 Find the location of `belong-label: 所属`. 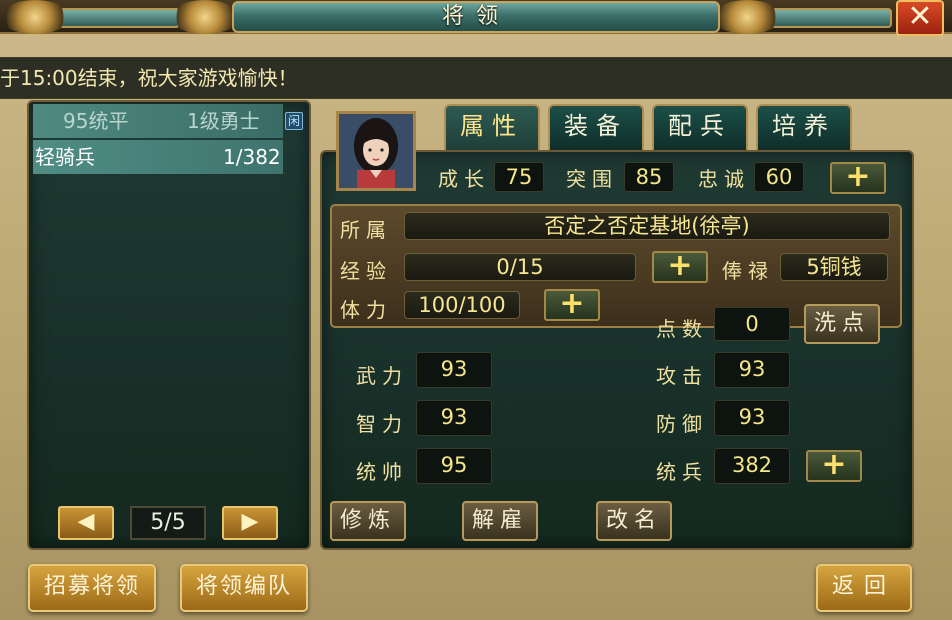

belong-label: 所属 is located at coordinates (366, 230).